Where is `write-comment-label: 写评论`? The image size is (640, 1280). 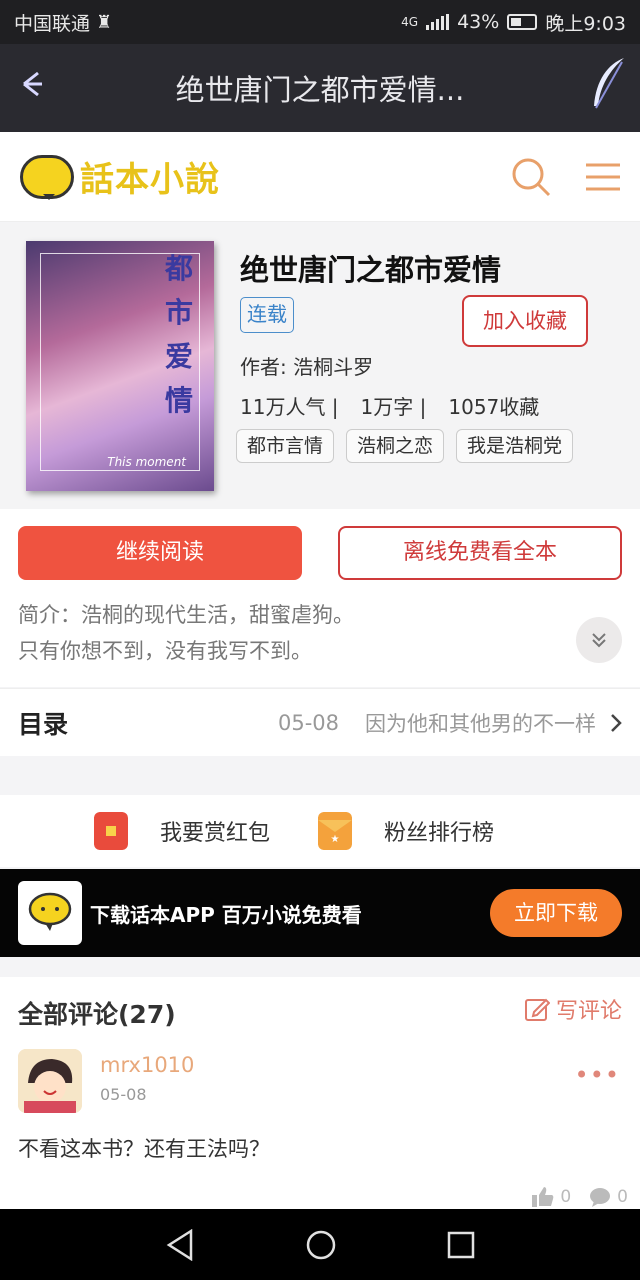
write-comment-label: 写评论 is located at coordinates (588, 1011).